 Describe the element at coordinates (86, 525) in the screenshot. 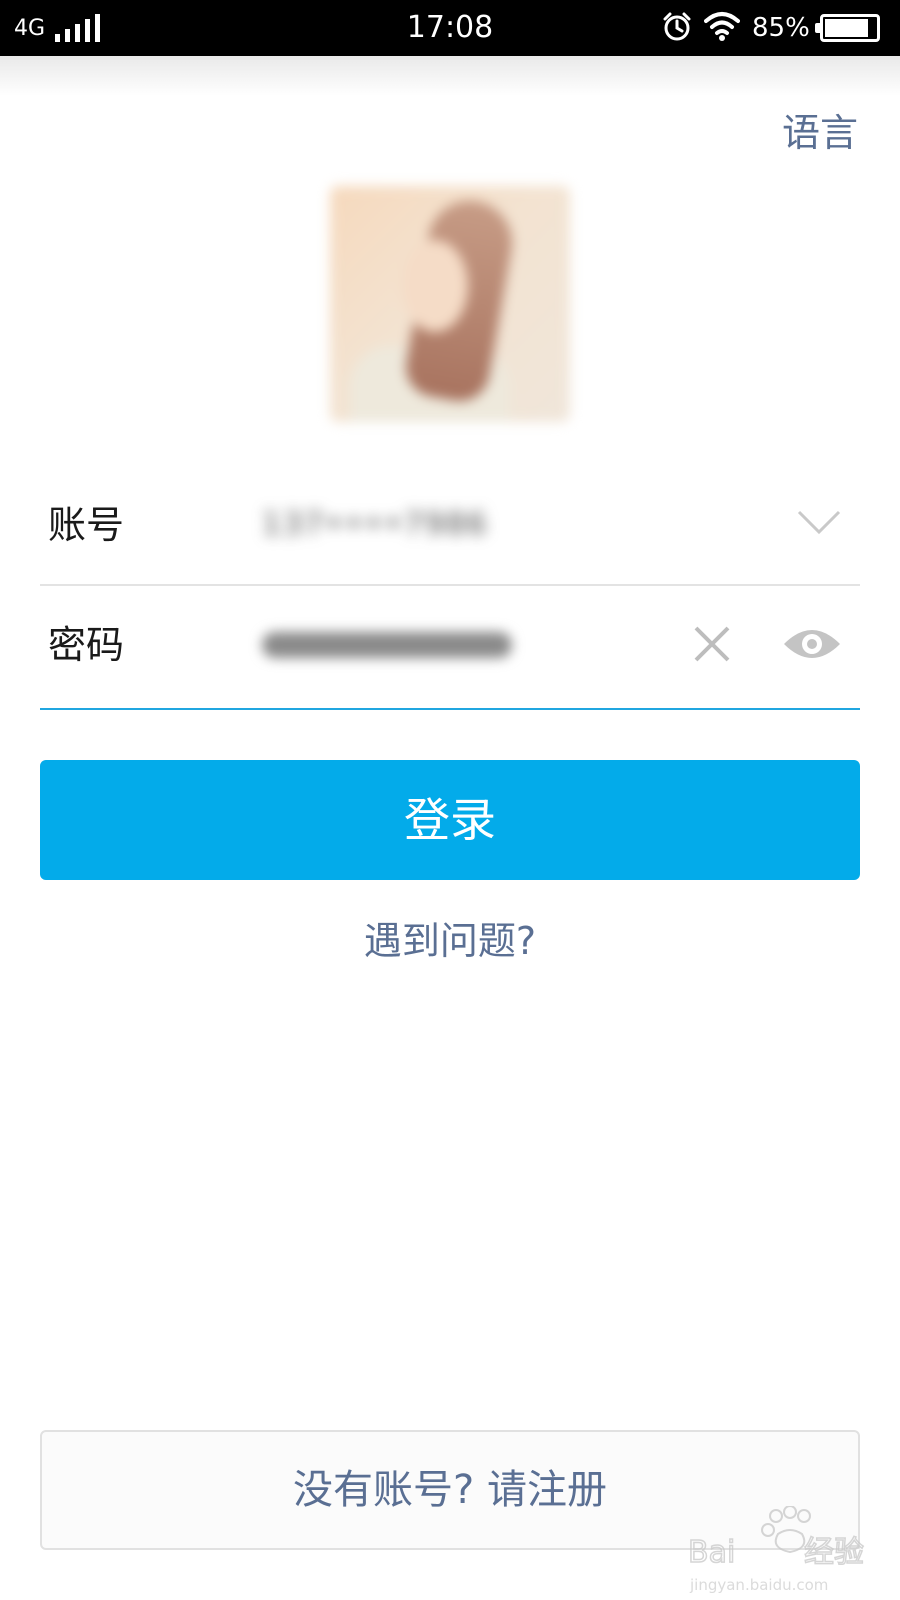

I see `account-label: 账号` at that location.